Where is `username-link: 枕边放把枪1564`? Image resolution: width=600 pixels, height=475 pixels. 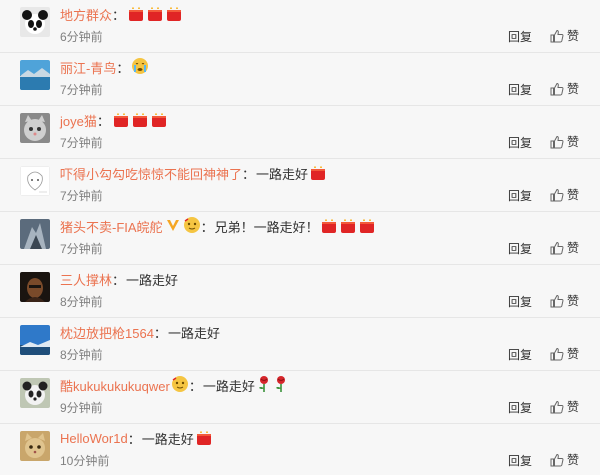
username-link: 枕边放把枪1564 is located at coordinates (107, 332).